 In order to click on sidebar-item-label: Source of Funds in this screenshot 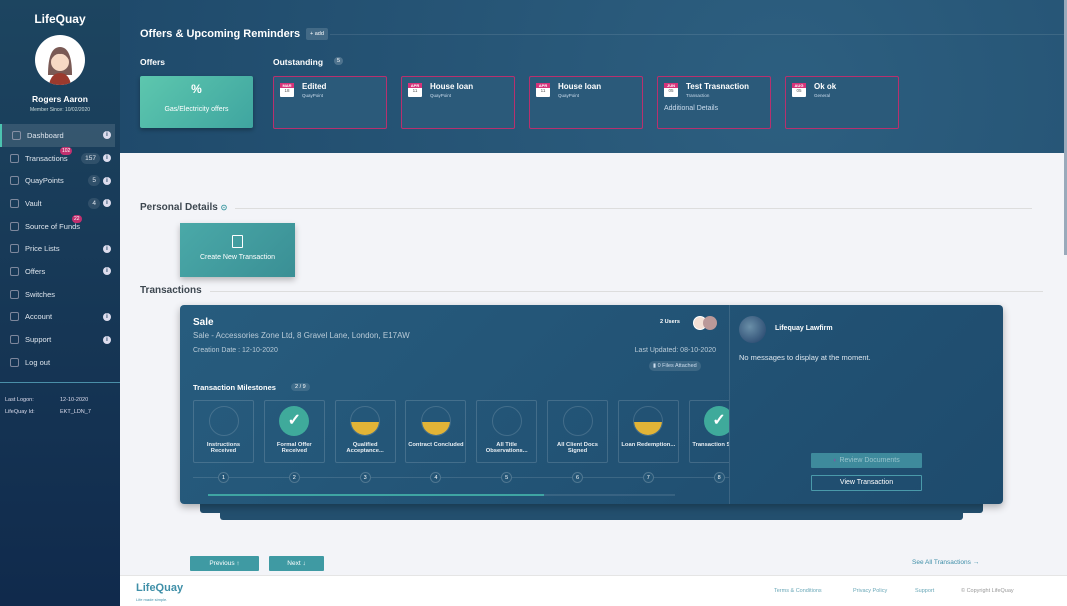, I will do `click(53, 226)`.